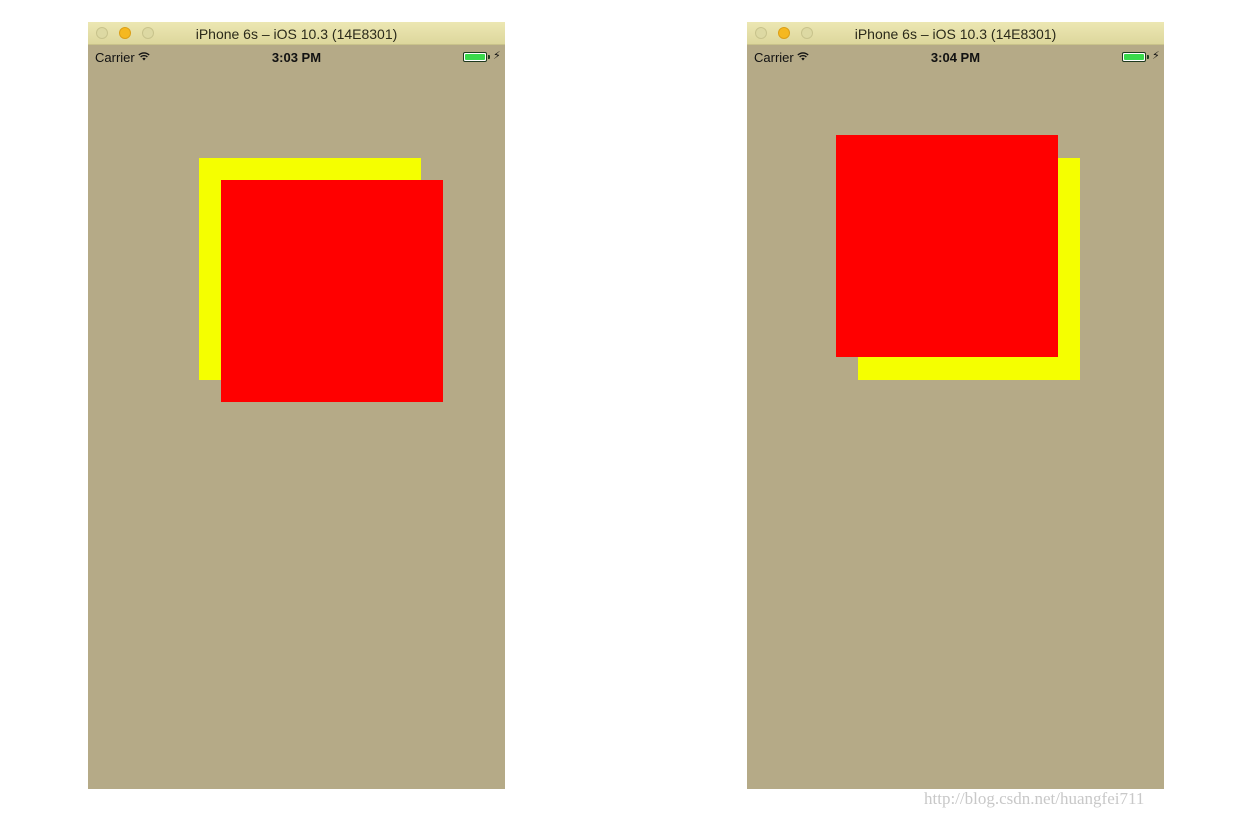  I want to click on ios-status-bar: Carrier 3:04 PM ⚡, so click(955, 57).